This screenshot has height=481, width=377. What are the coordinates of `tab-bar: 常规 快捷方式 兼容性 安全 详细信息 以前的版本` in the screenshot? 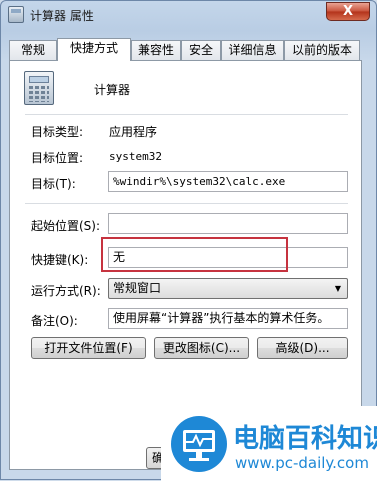 It's located at (185, 49).